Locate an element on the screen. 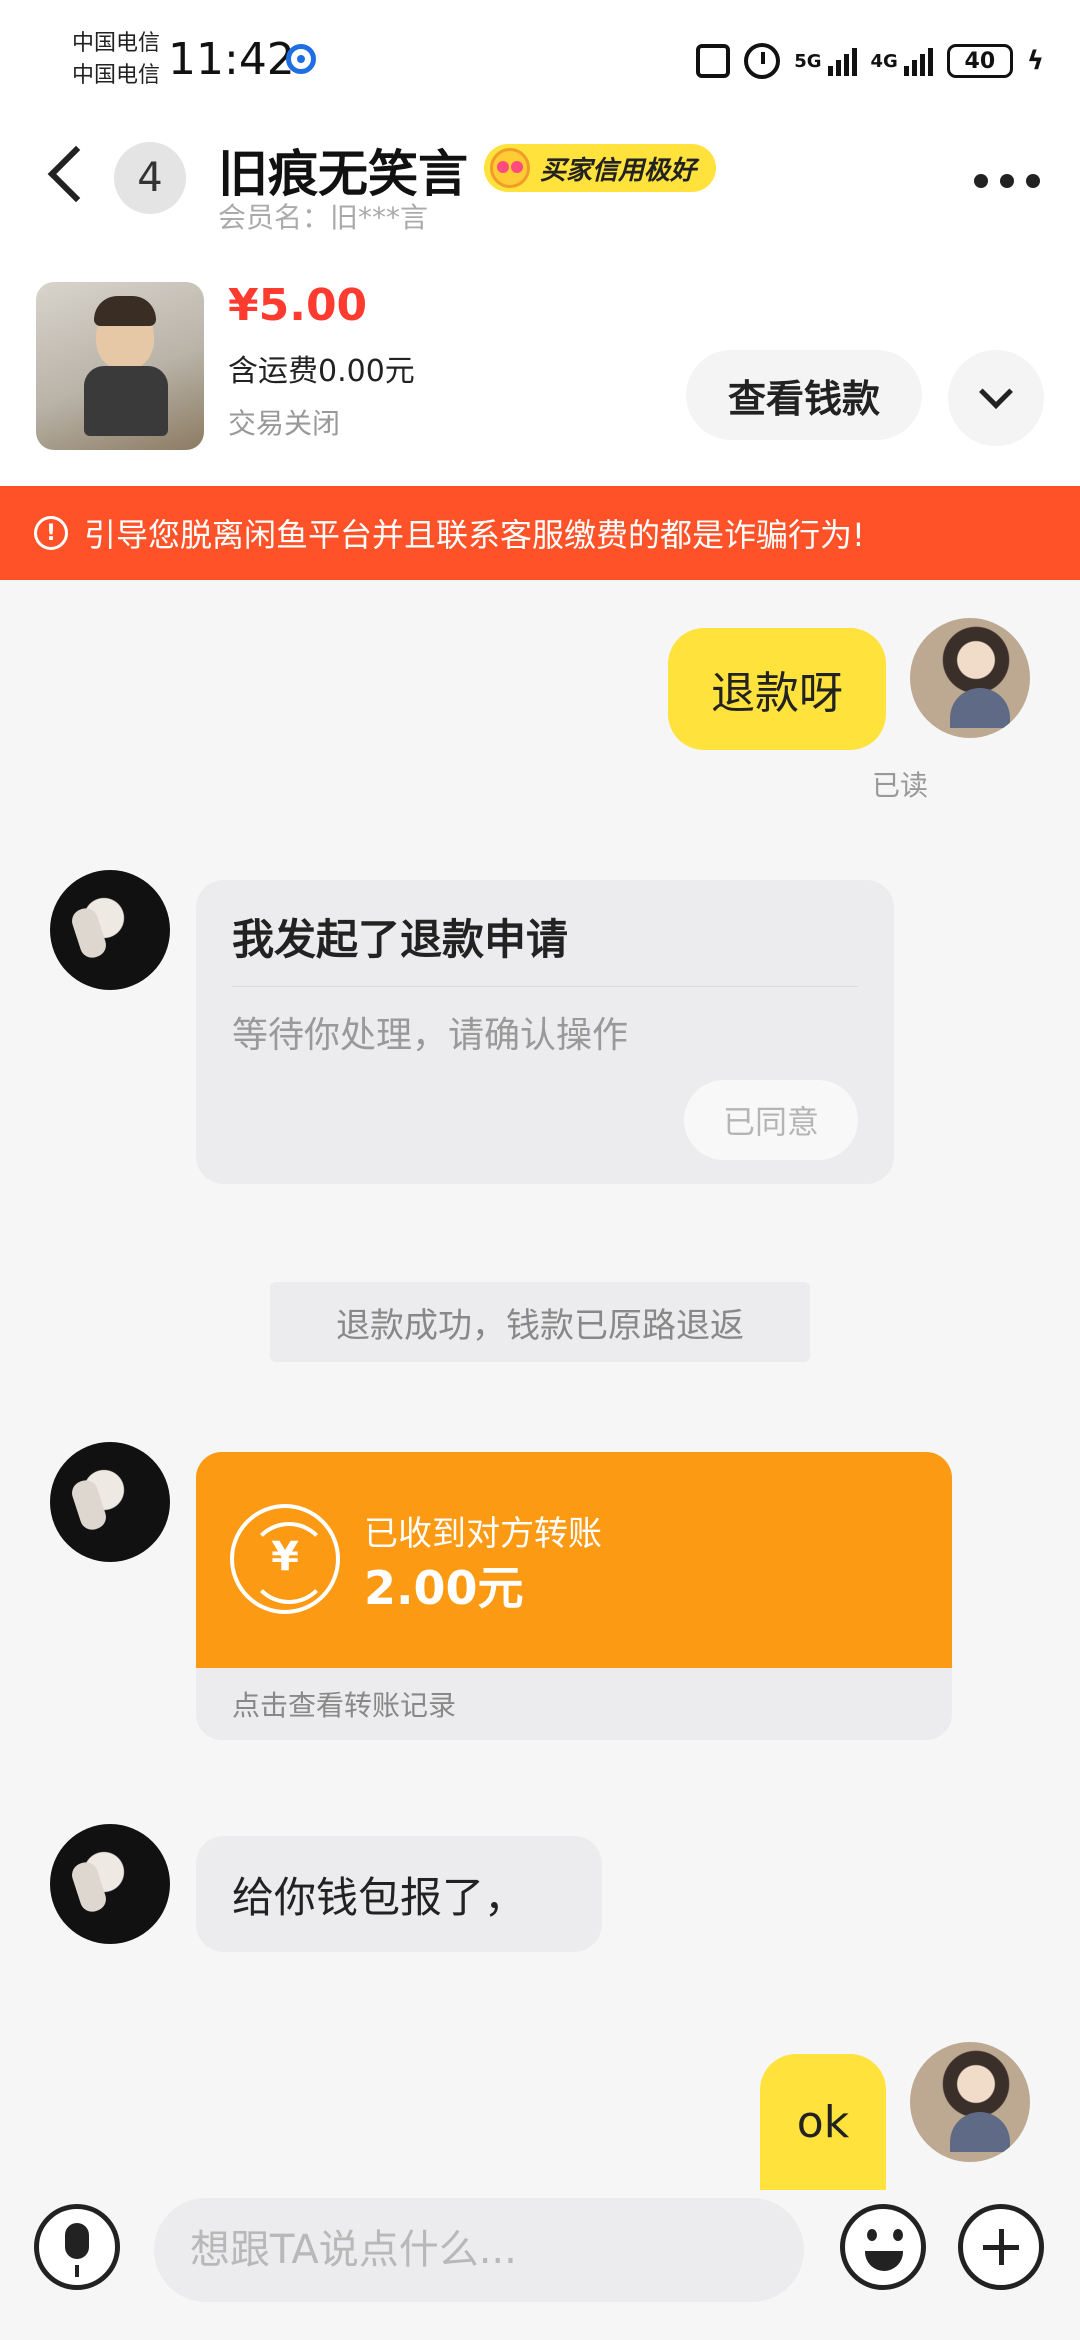 The width and height of the screenshot is (1080, 2340). transfer-record-link: 点击查看转账记录 is located at coordinates (344, 1704).